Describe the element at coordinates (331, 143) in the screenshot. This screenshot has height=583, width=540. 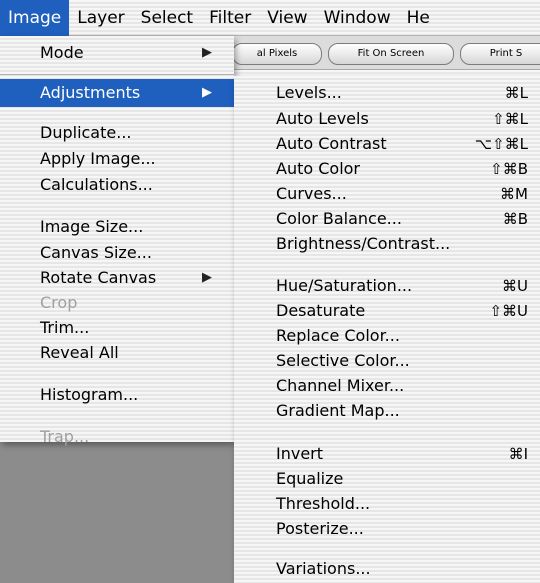
I see `menu-item-label: Auto Contrast` at that location.